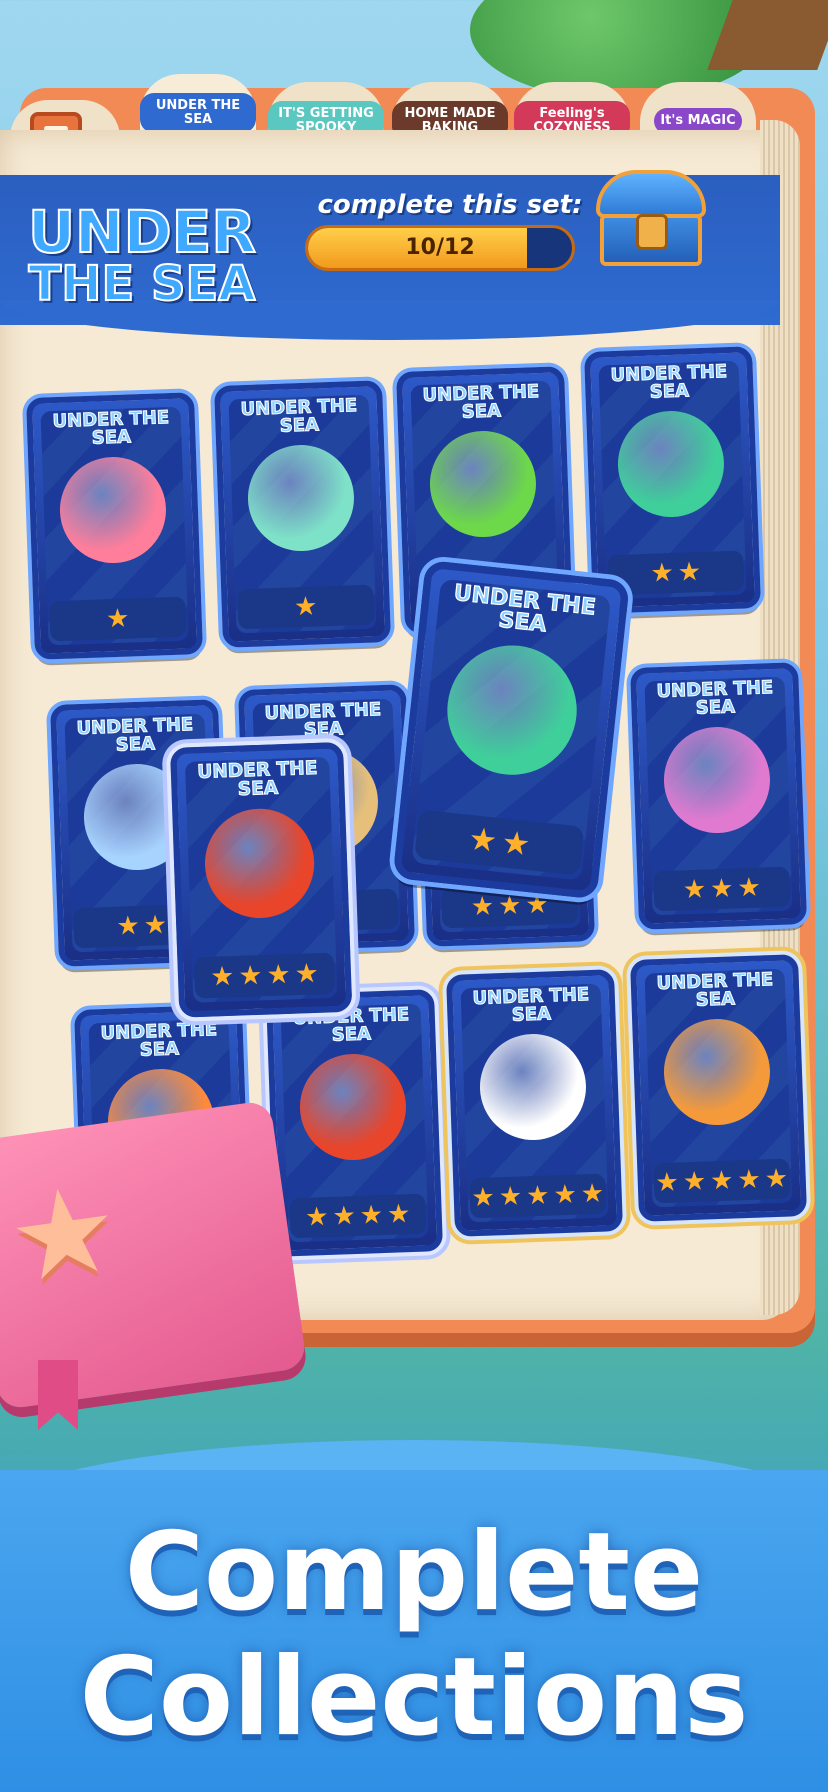 The image size is (828, 1792). What do you see at coordinates (355, 1123) in the screenshot?
I see `crab-card: UNDER THE SEA ★ ★ ★ ★` at bounding box center [355, 1123].